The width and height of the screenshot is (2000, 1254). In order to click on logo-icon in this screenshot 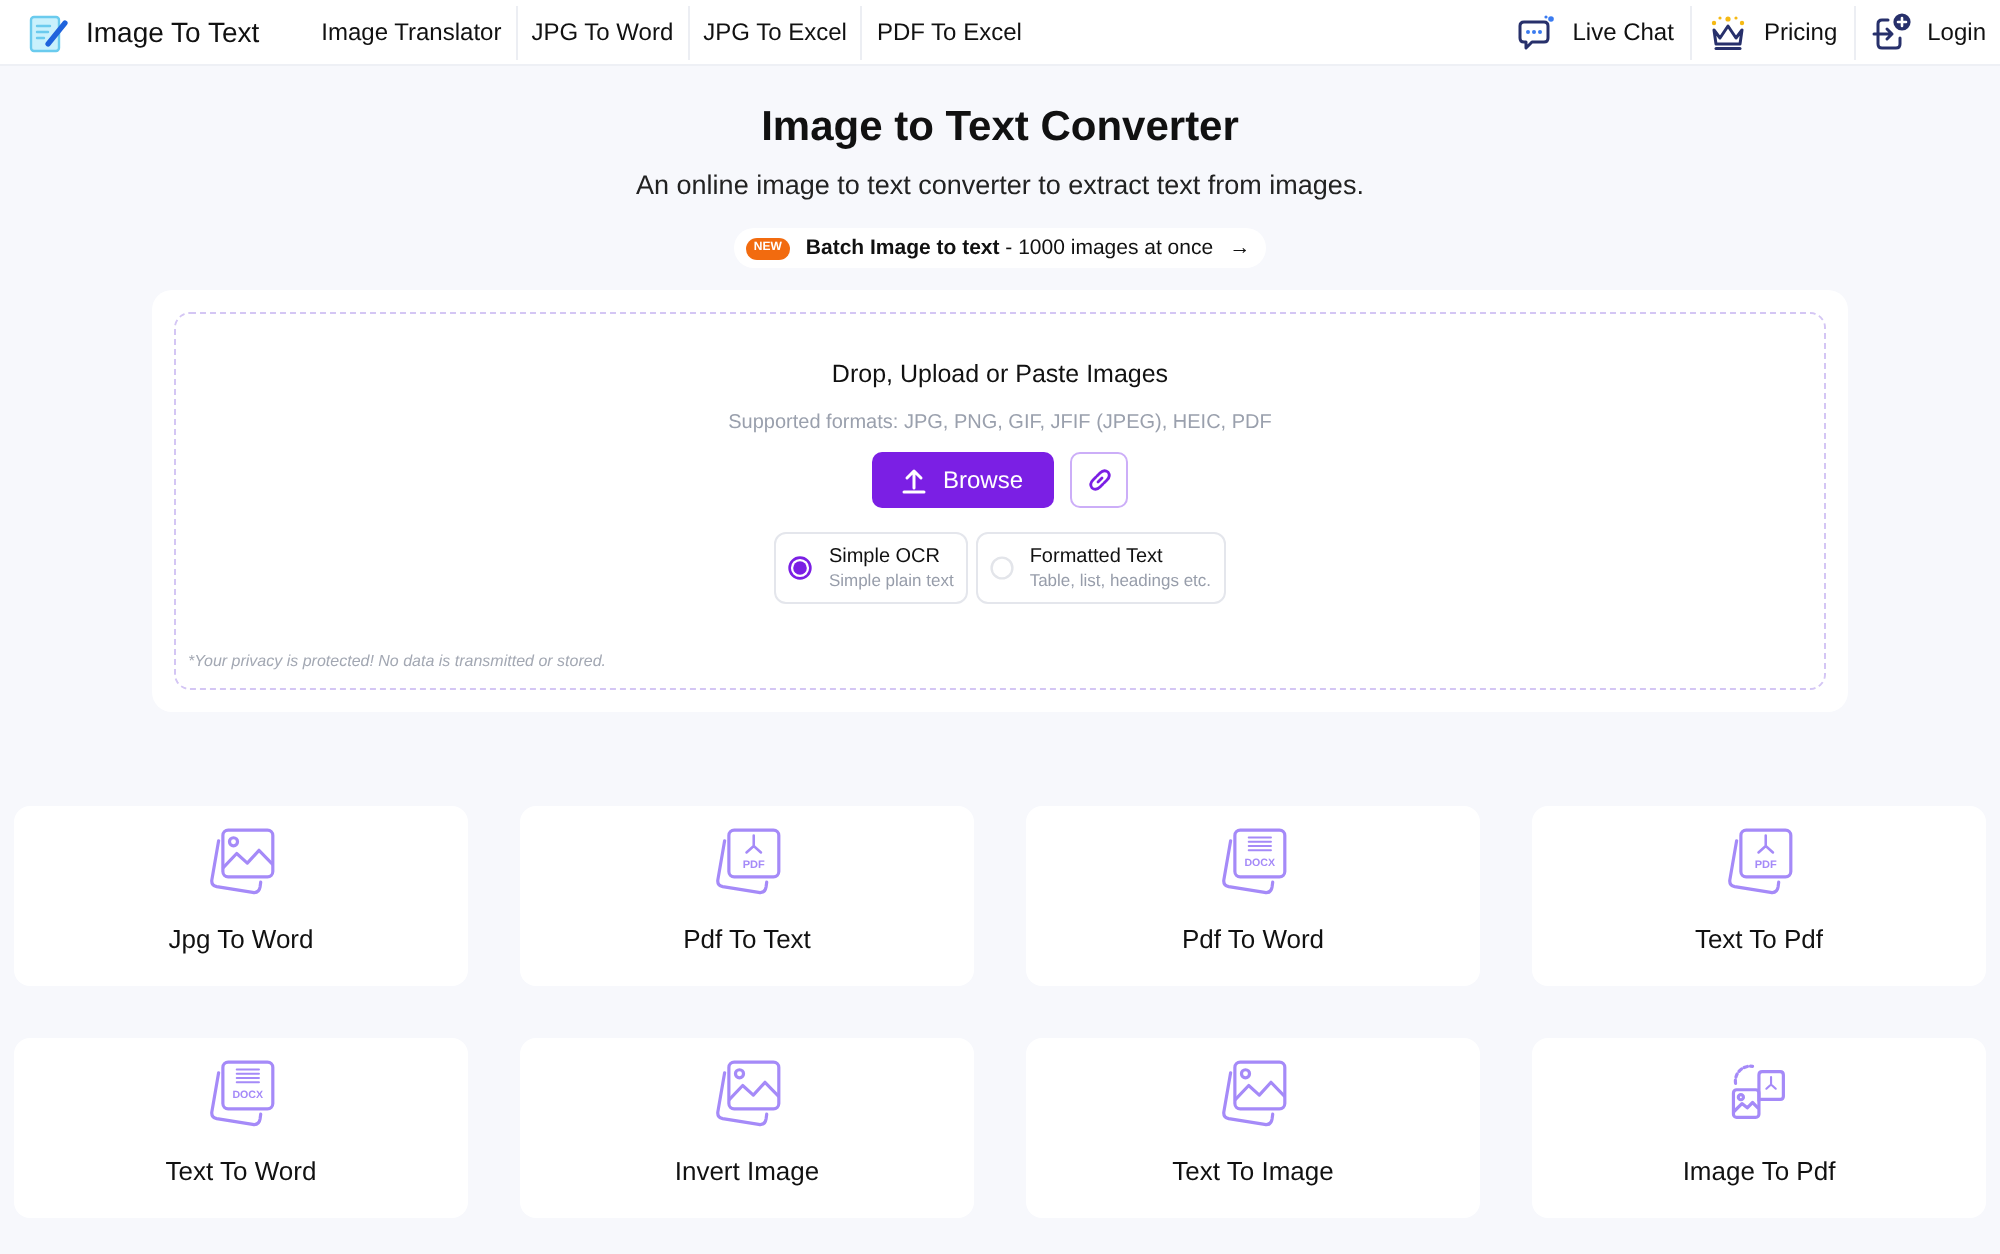, I will do `click(49, 32)`.